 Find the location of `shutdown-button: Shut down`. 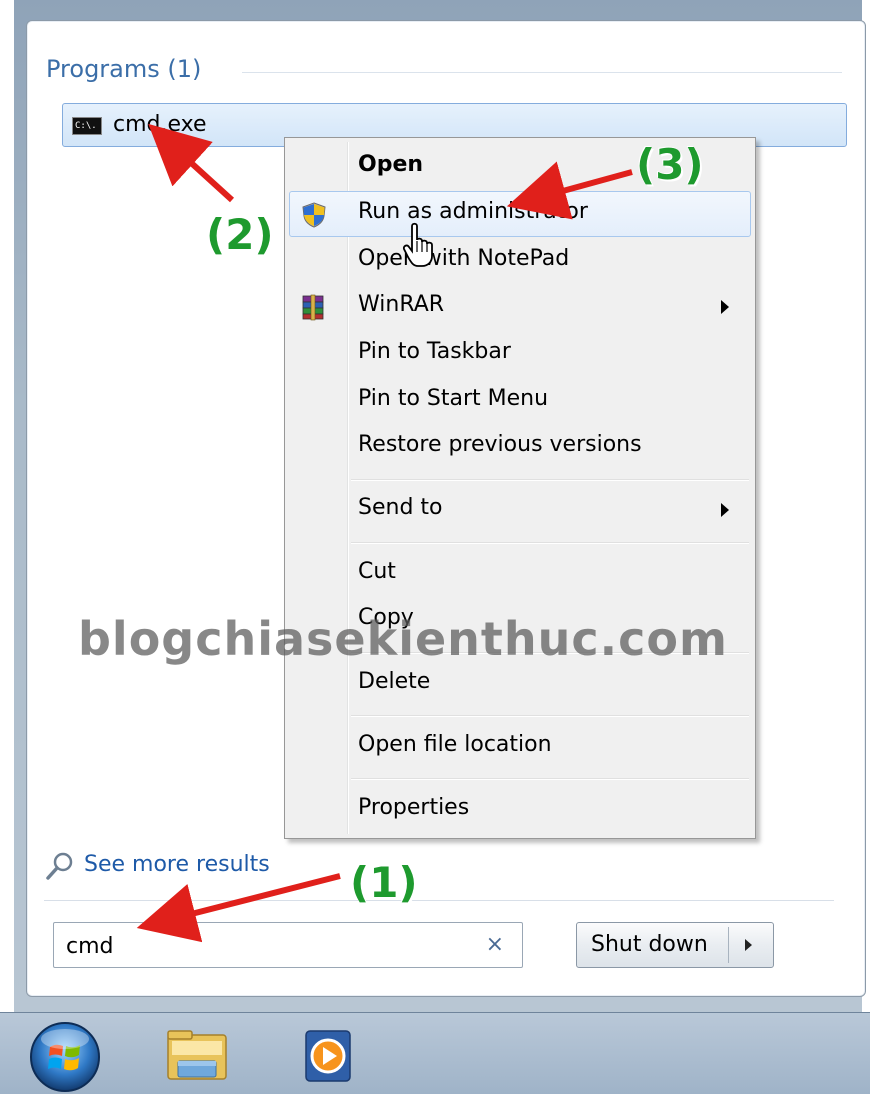

shutdown-button: Shut down is located at coordinates (675, 945).